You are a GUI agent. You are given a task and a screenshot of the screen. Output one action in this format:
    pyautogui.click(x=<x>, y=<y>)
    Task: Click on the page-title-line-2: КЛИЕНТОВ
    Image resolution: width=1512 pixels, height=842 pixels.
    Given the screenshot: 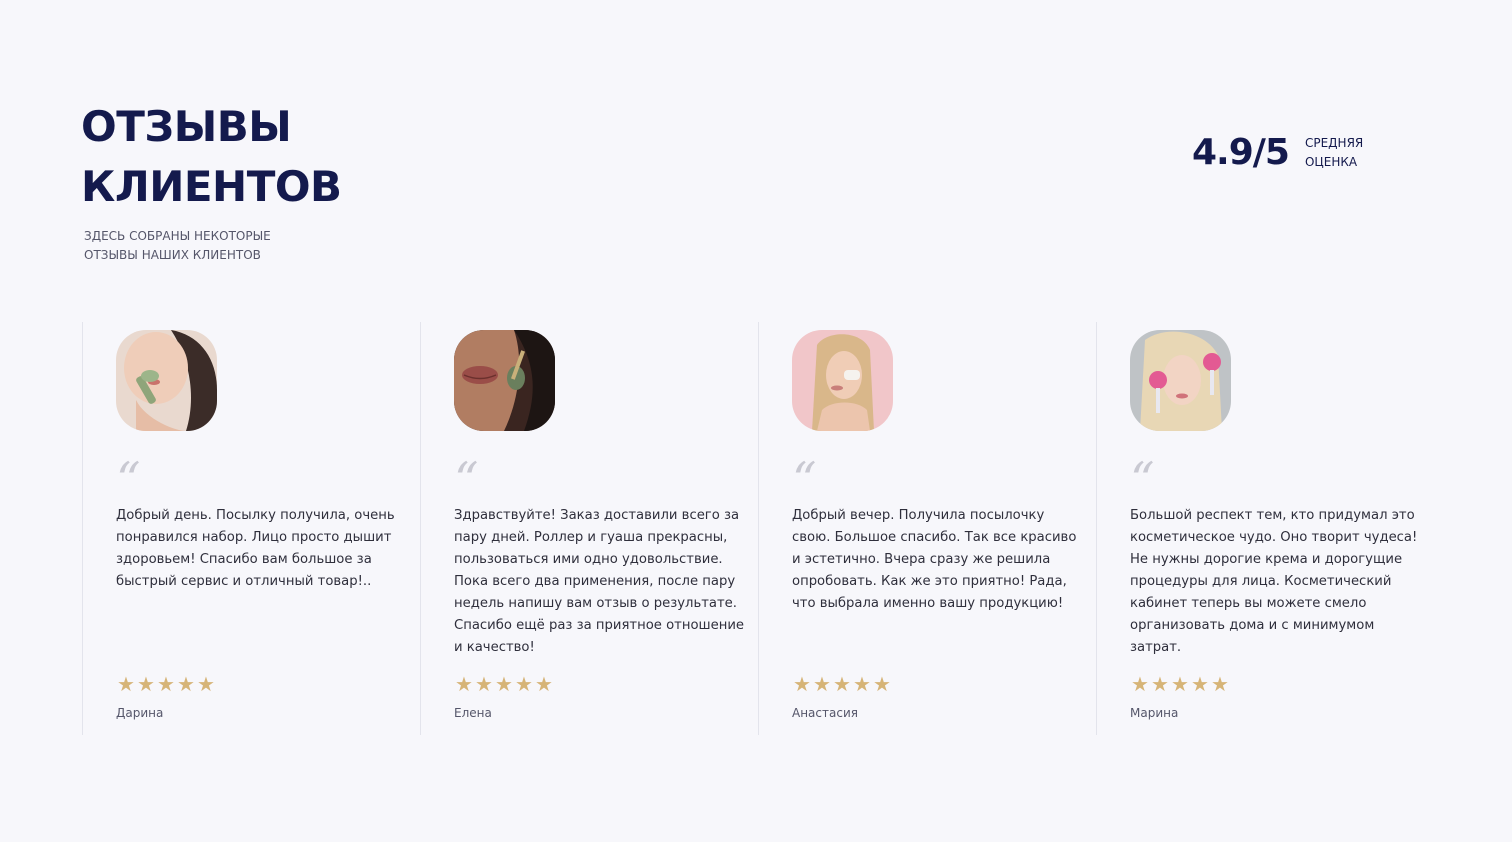 What is the action you would take?
    pyautogui.click(x=211, y=186)
    